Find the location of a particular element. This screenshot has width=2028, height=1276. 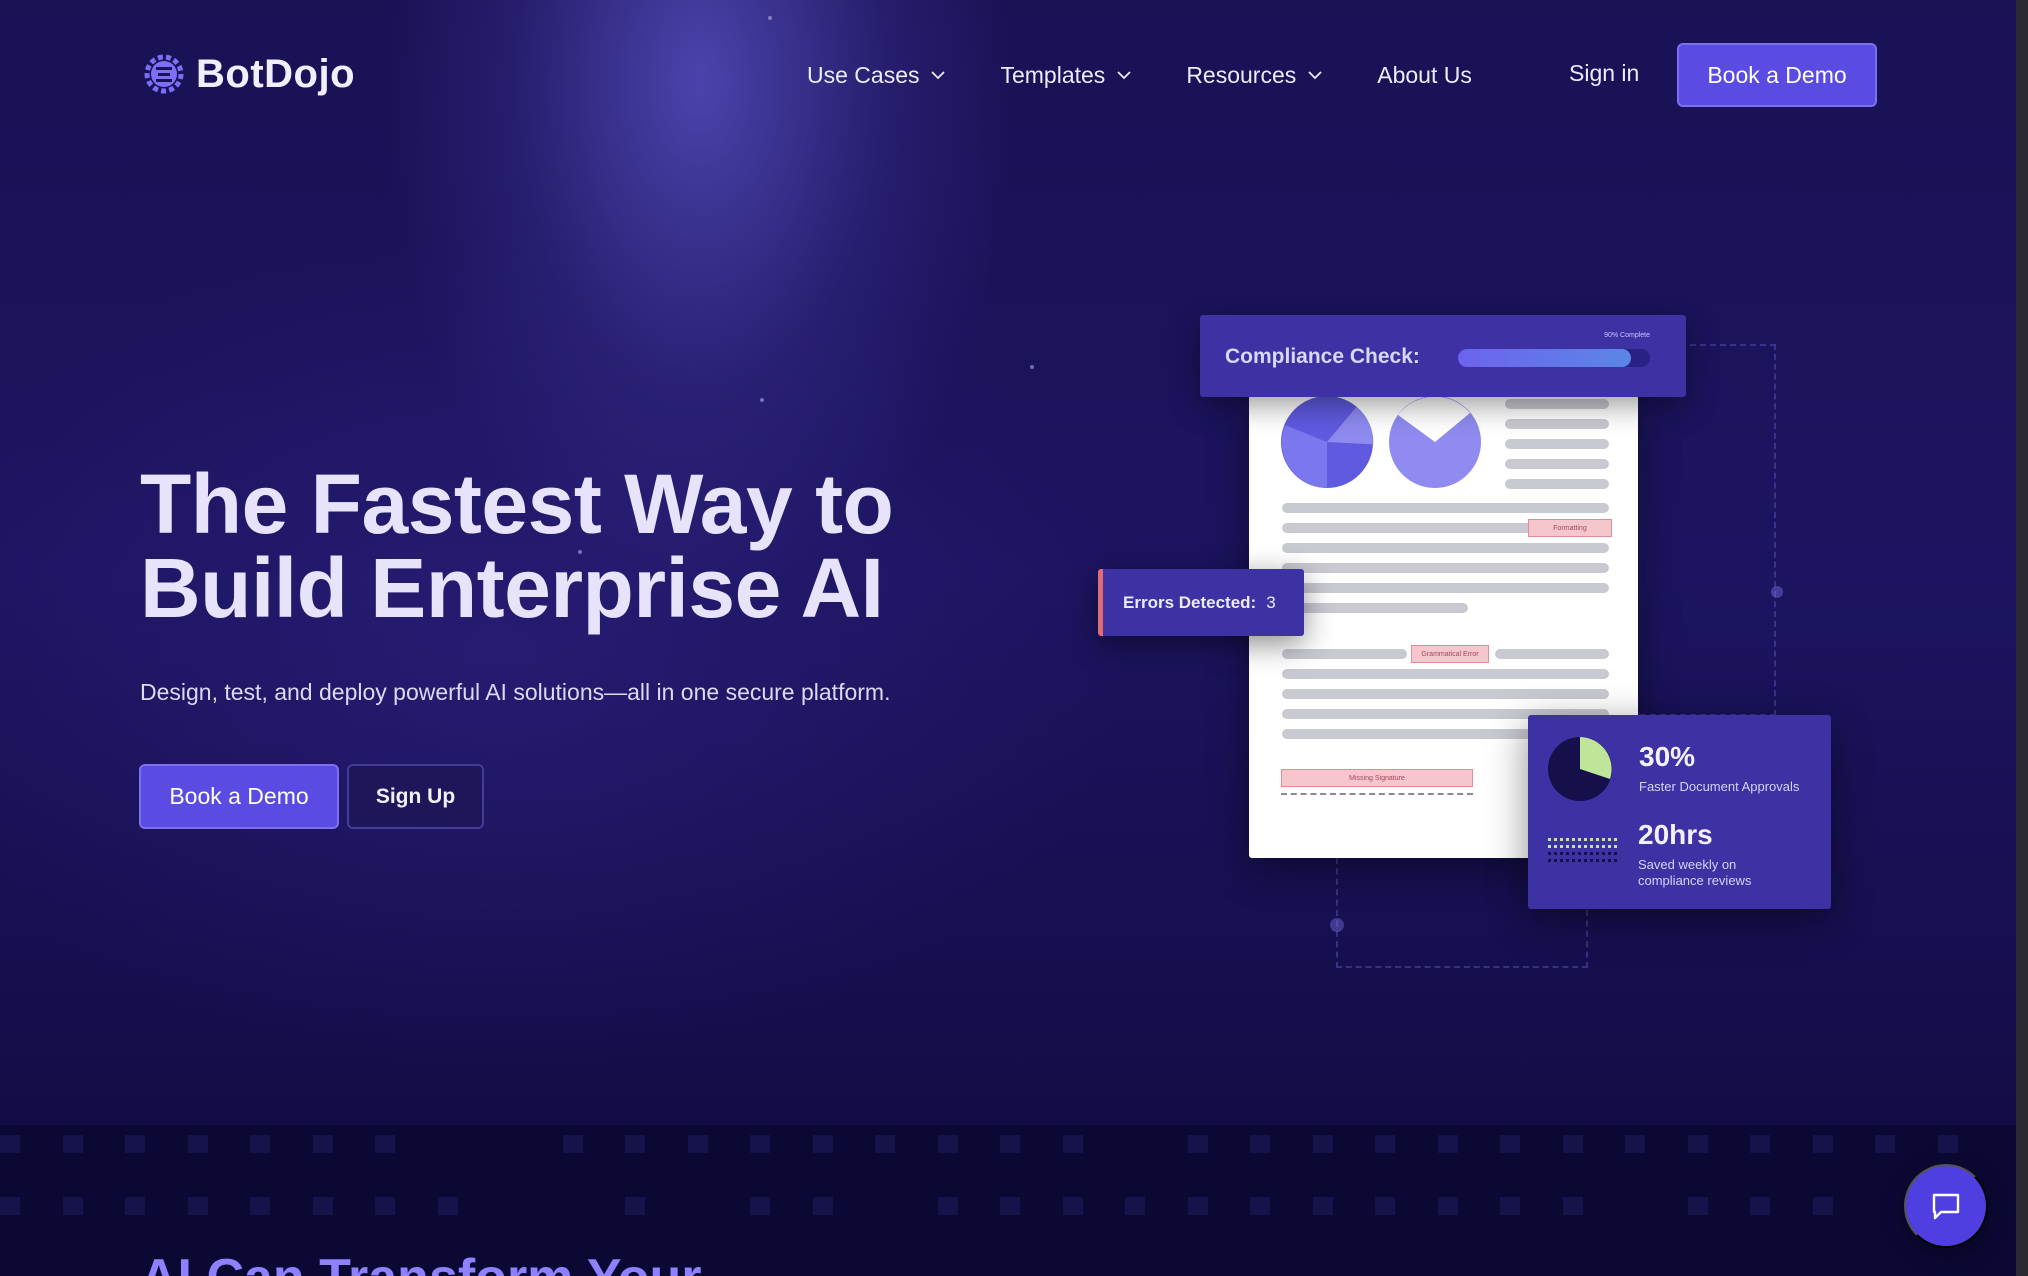

stat-hours-caption-1: Saved weekly on is located at coordinates (1687, 865).